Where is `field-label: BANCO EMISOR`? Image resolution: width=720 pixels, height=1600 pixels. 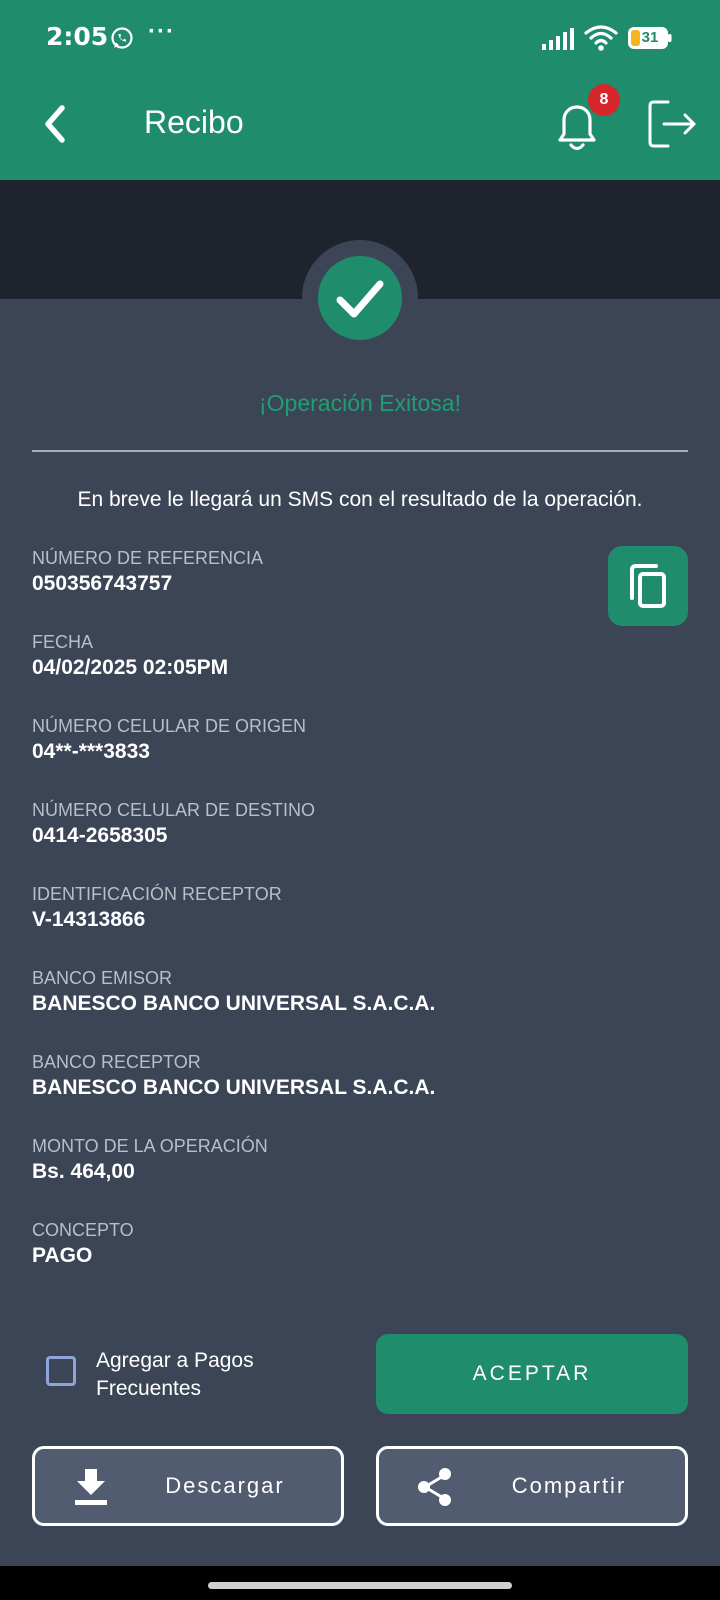 field-label: BANCO EMISOR is located at coordinates (102, 978).